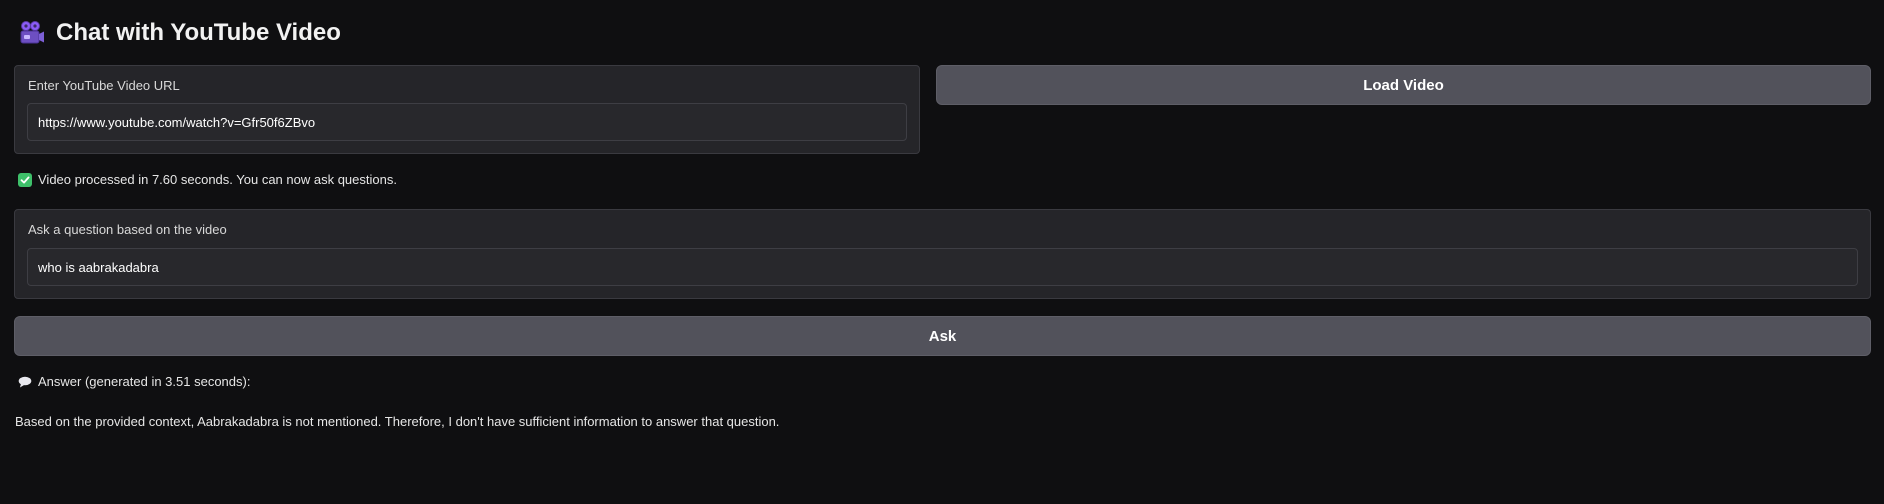 Image resolution: width=1884 pixels, height=504 pixels. Describe the element at coordinates (144, 381) in the screenshot. I see `answer-heading-text: Answer (generated in 3.51 seconds):` at that location.